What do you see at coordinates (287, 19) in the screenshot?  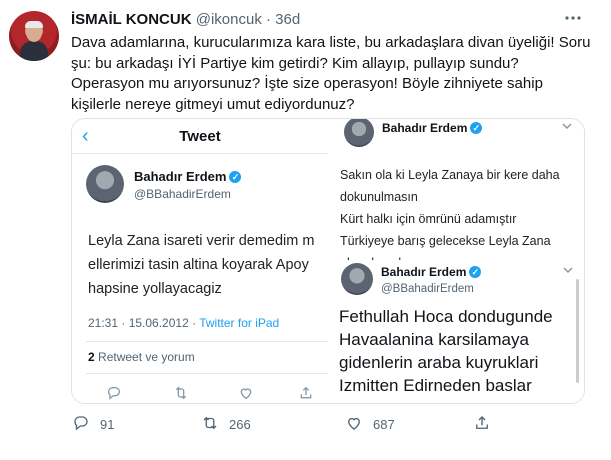 I see `tweet-time: 36d` at bounding box center [287, 19].